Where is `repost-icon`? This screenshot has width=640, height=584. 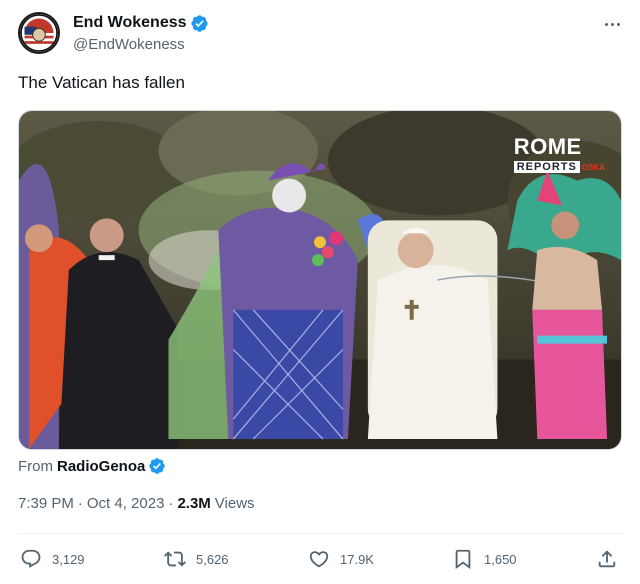 repost-icon is located at coordinates (175, 559).